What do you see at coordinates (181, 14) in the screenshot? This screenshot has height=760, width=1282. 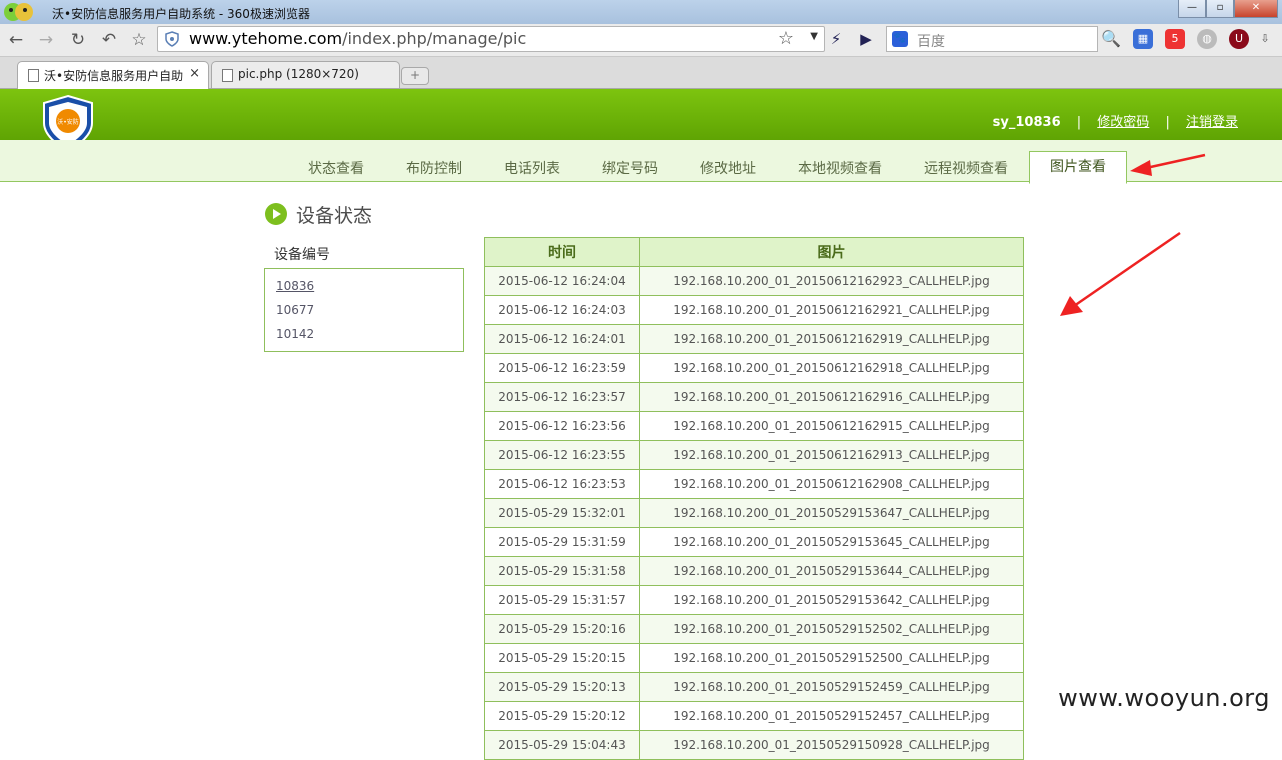 I see `window-title: 沃•安防信息服务用户自助系统 - 360极速浏览器` at bounding box center [181, 14].